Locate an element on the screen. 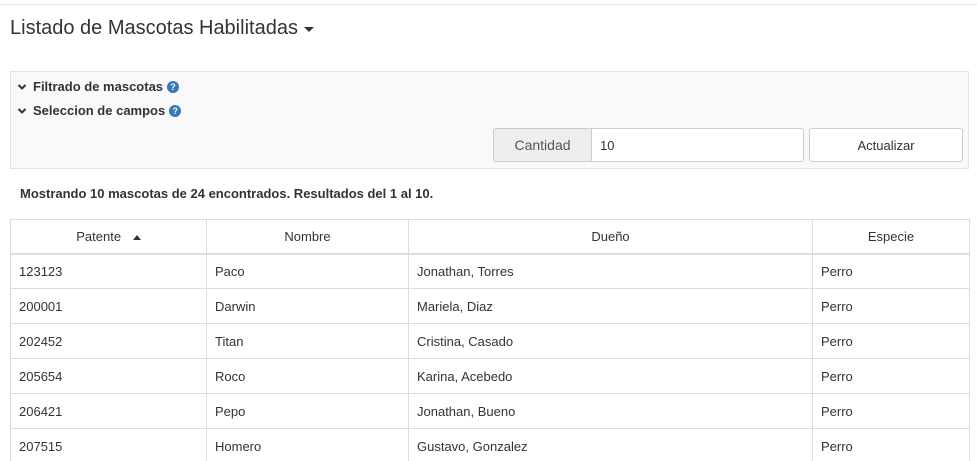 The height and width of the screenshot is (461, 977). cell-patente: 123123 is located at coordinates (108, 271).